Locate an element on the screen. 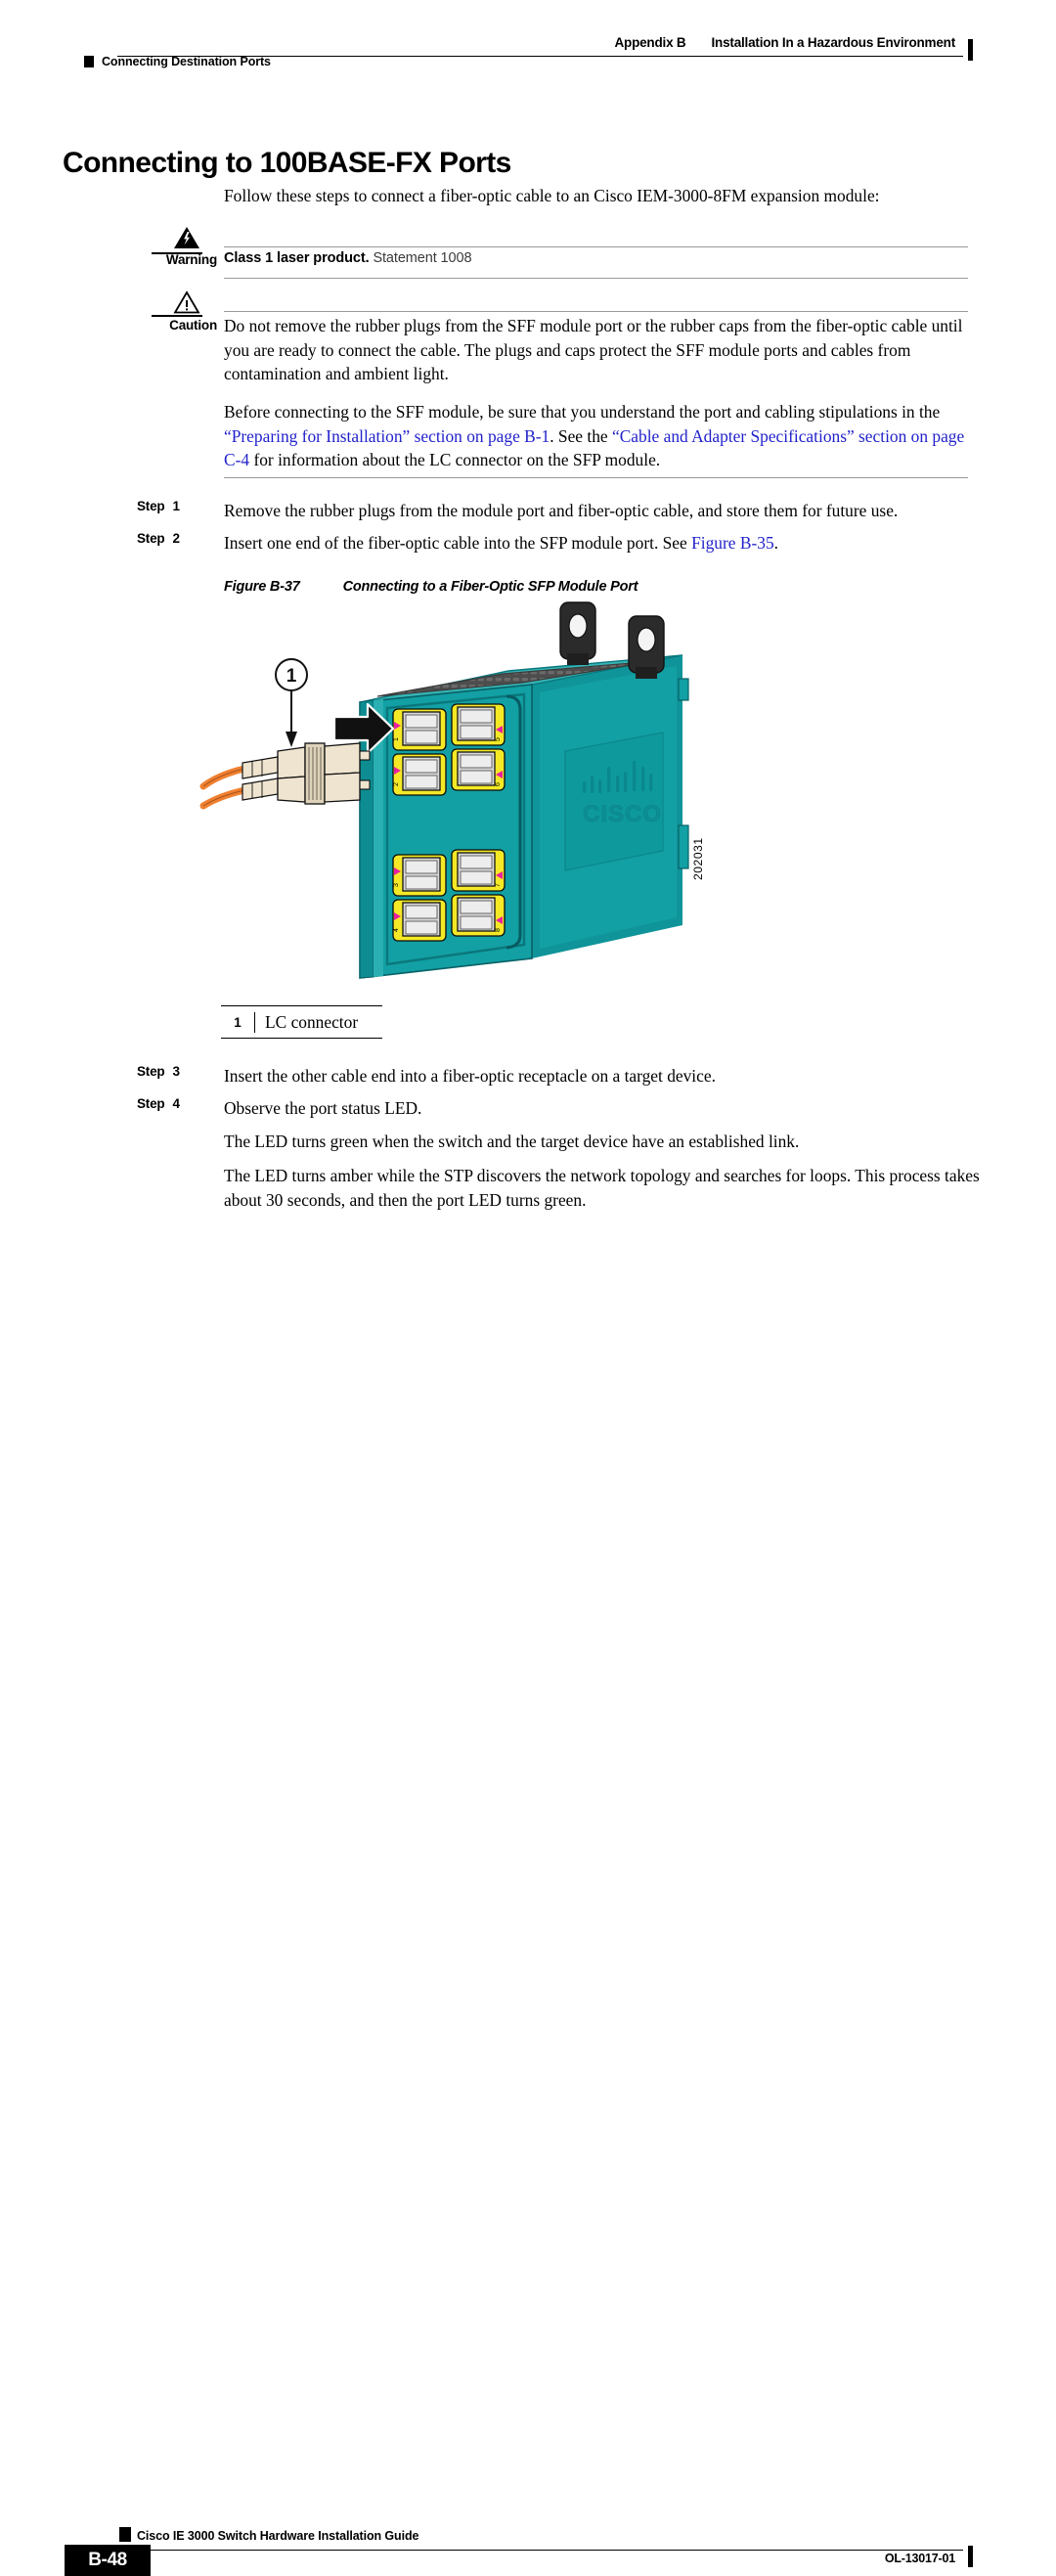 The width and height of the screenshot is (1056, 2576). xref-figure-b-35: Figure B-35 is located at coordinates (732, 543).